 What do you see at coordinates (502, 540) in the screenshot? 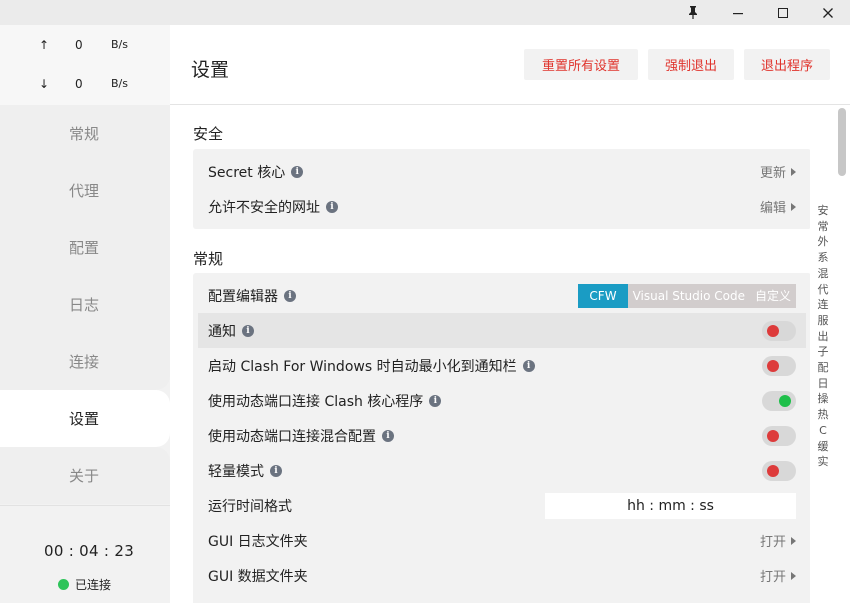
I see `setting-row-gui-log-folder: GUI 日志文件夹 打开` at bounding box center [502, 540].